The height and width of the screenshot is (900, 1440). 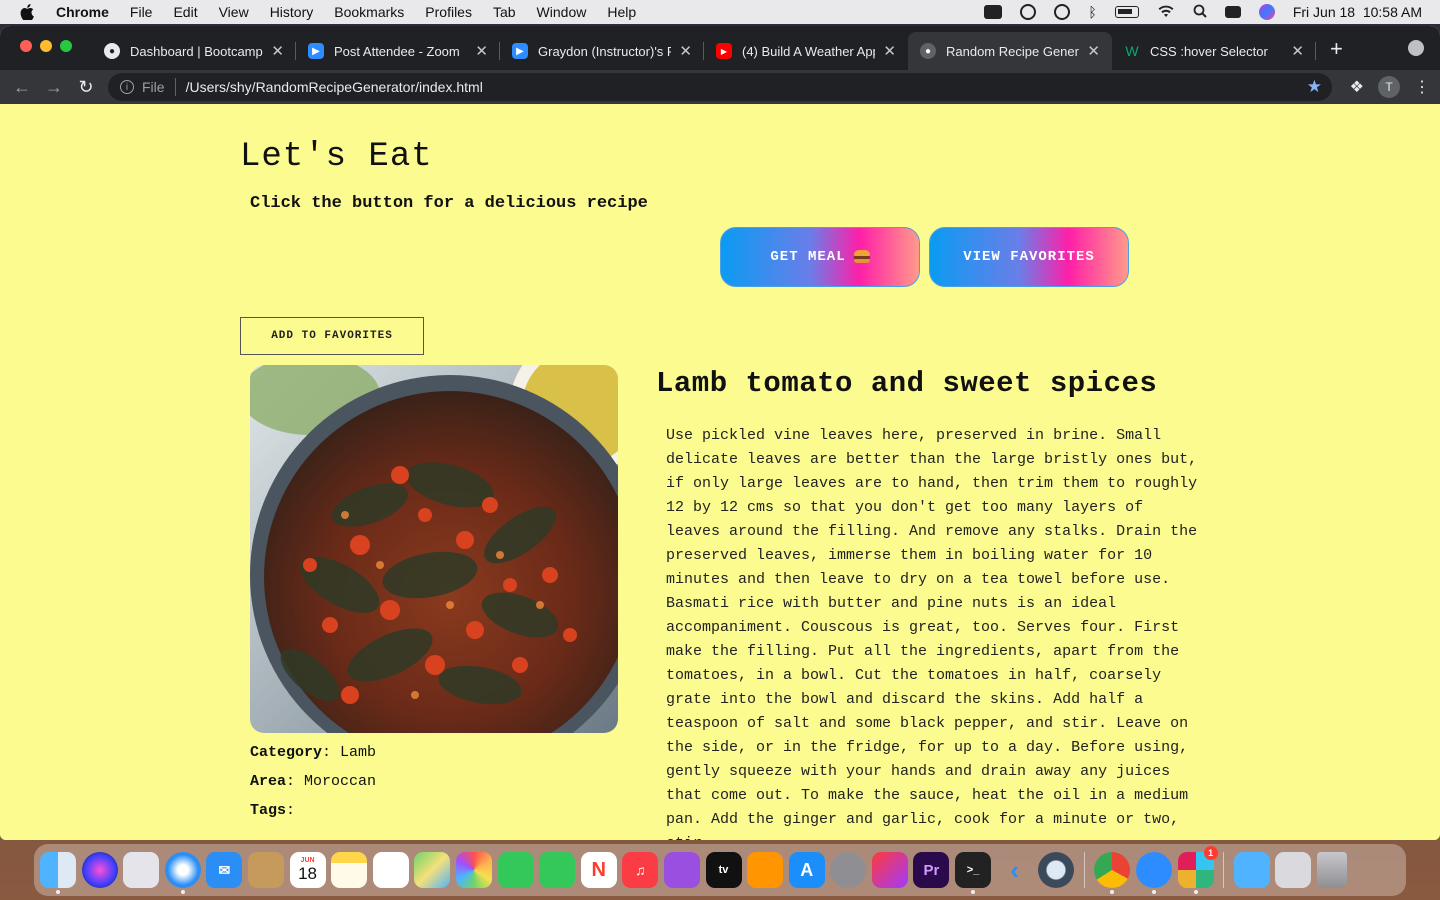 What do you see at coordinates (557, 870) in the screenshot?
I see `facetime-icon` at bounding box center [557, 870].